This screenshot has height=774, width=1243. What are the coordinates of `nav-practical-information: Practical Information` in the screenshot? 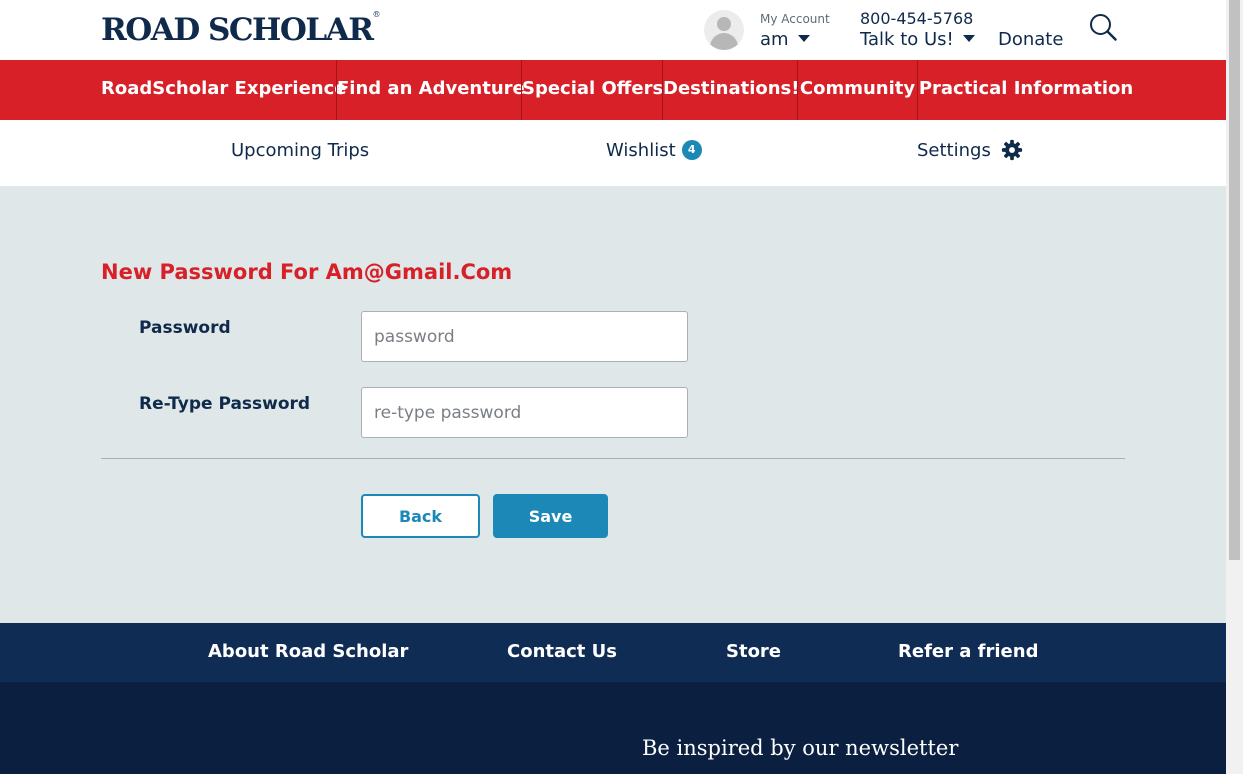 It's located at (1026, 90).